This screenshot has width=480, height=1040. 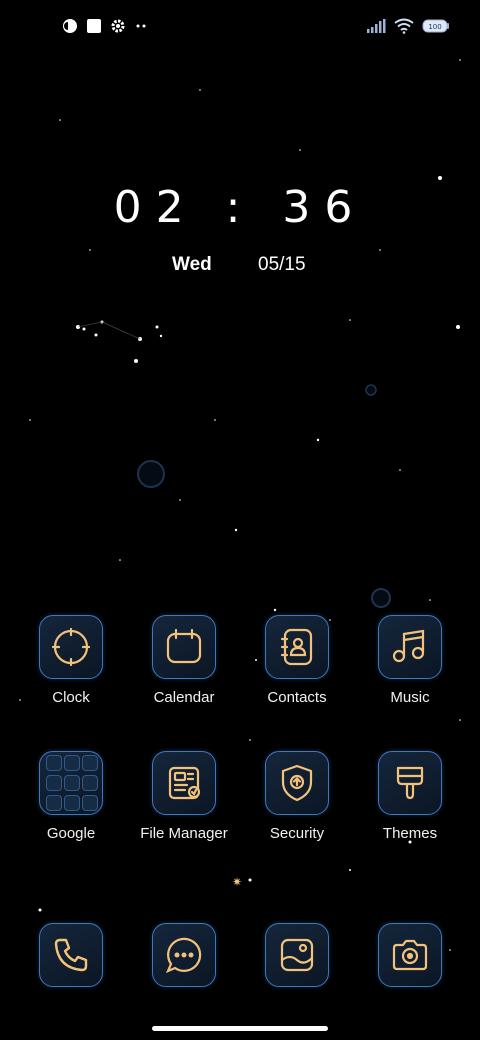 What do you see at coordinates (94, 26) in the screenshot?
I see `square-notification-icon` at bounding box center [94, 26].